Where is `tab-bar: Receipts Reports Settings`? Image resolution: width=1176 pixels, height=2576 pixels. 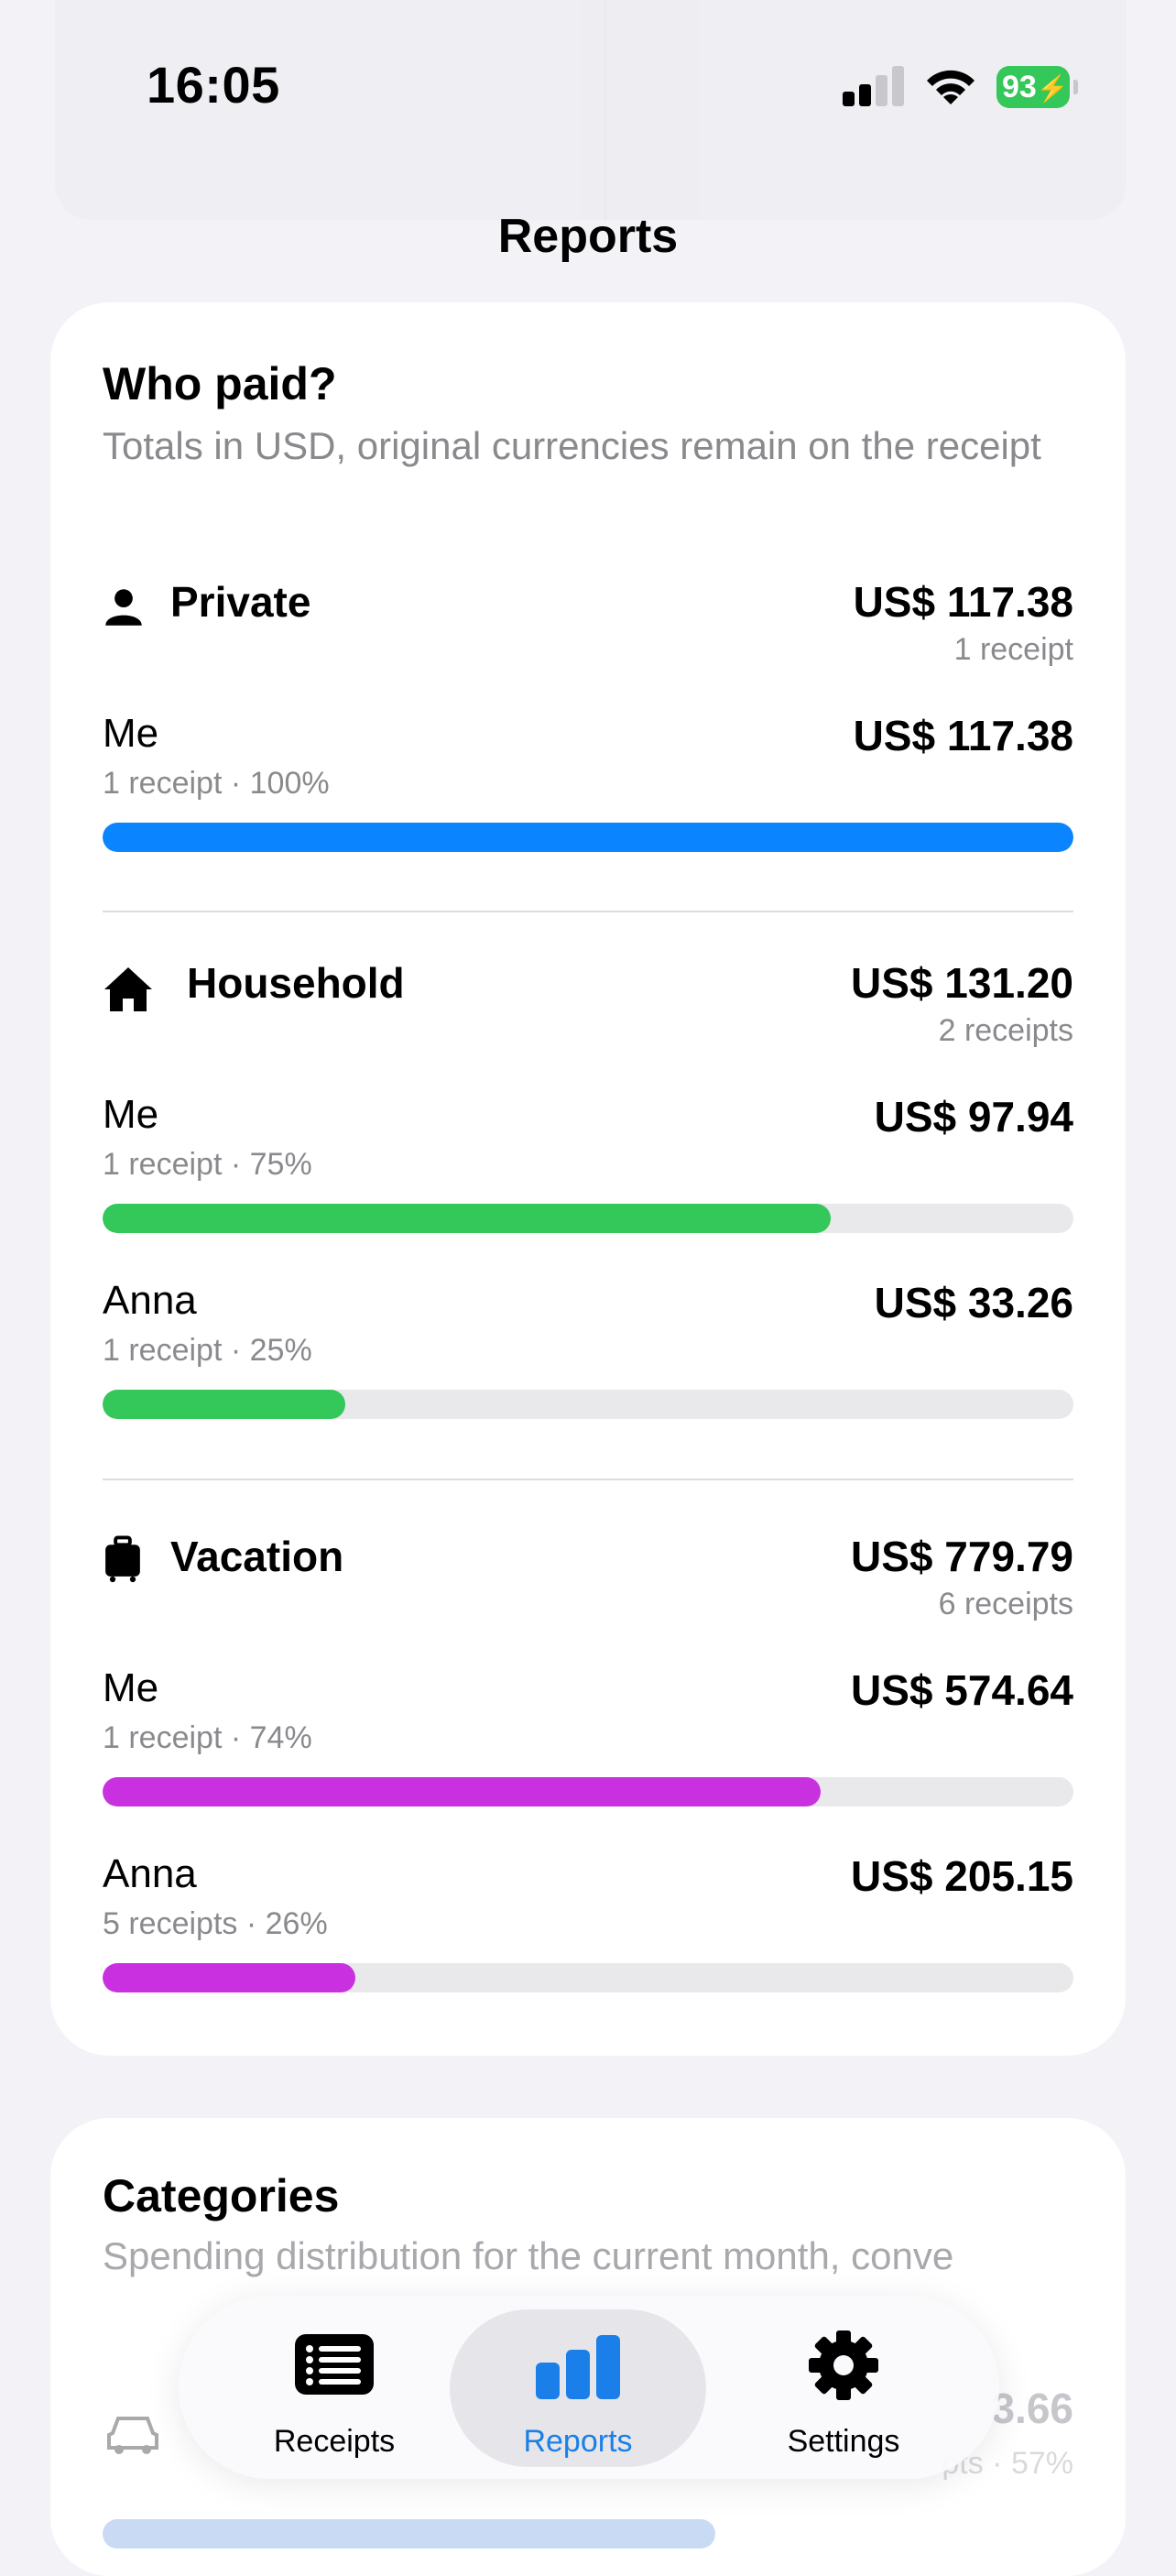
tab-bar: Receipts Reports Settings is located at coordinates (589, 2388).